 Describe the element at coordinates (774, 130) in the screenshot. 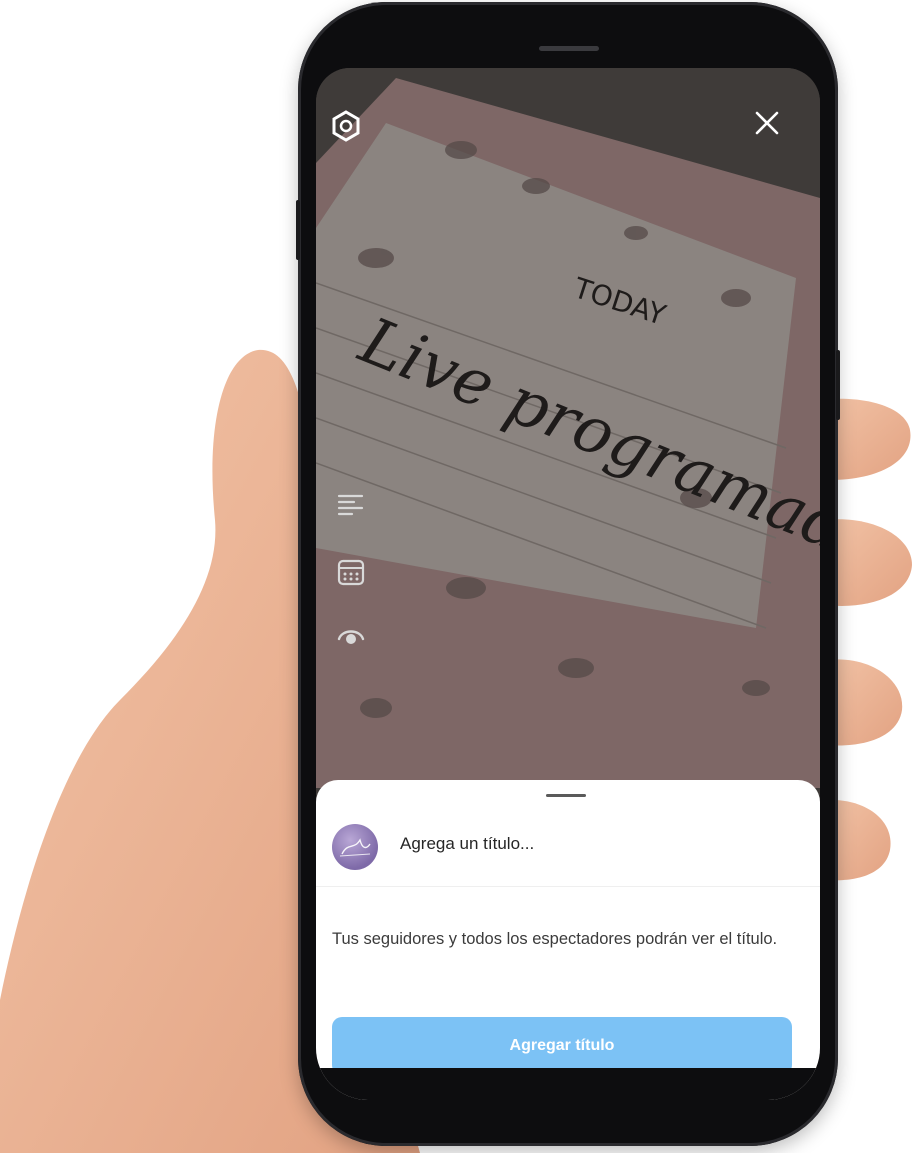

I see `close-icon` at that location.